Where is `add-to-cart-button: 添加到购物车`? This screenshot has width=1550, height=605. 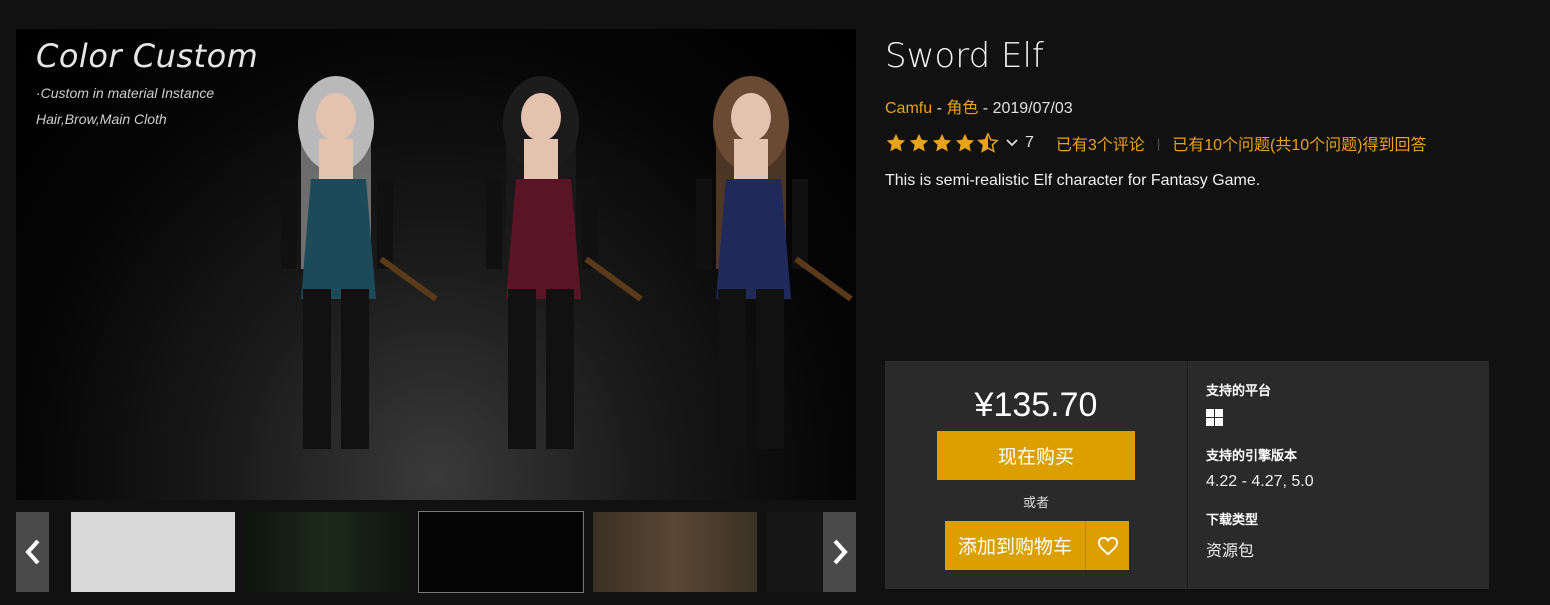 add-to-cart-button: 添加到购物车 is located at coordinates (1015, 545).